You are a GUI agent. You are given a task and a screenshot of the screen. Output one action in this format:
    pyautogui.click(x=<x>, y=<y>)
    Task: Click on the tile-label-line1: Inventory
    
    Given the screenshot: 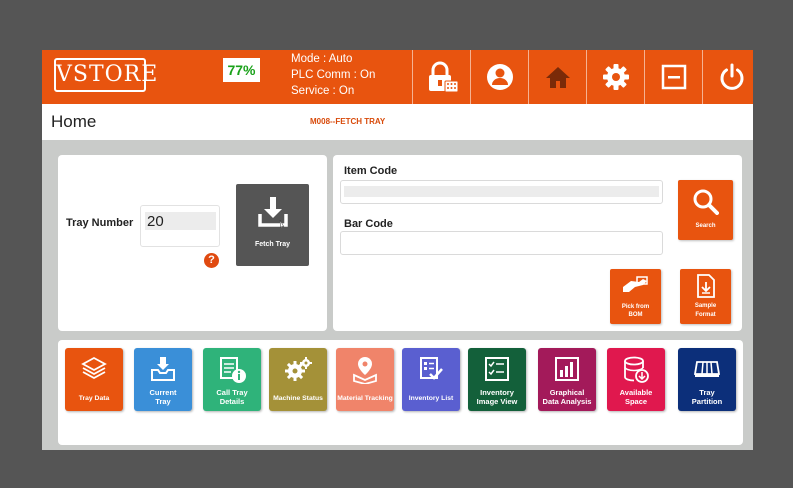 What is the action you would take?
    pyautogui.click(x=497, y=392)
    